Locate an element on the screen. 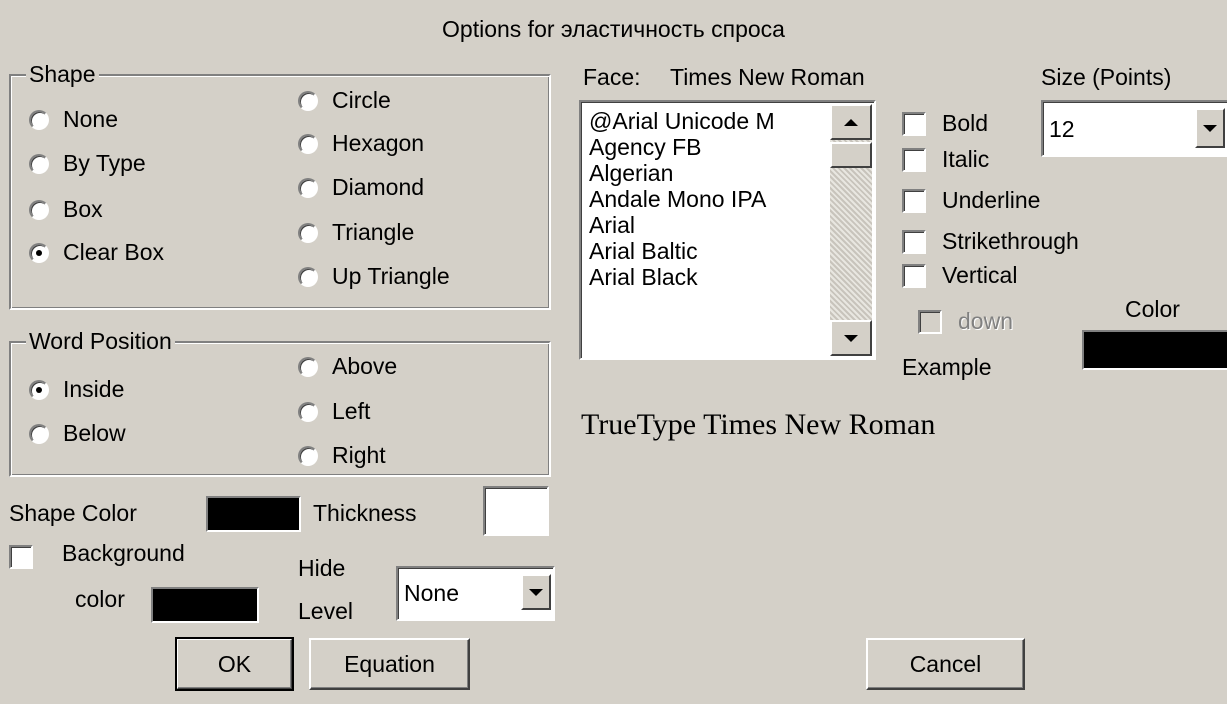  size-select: 12 is located at coordinates (1134, 128).